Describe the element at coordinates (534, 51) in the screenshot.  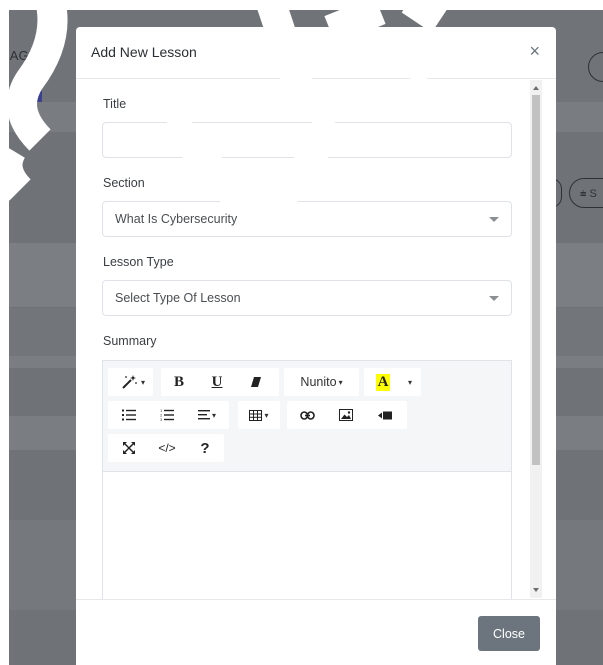
I see `close-icon: ×` at that location.